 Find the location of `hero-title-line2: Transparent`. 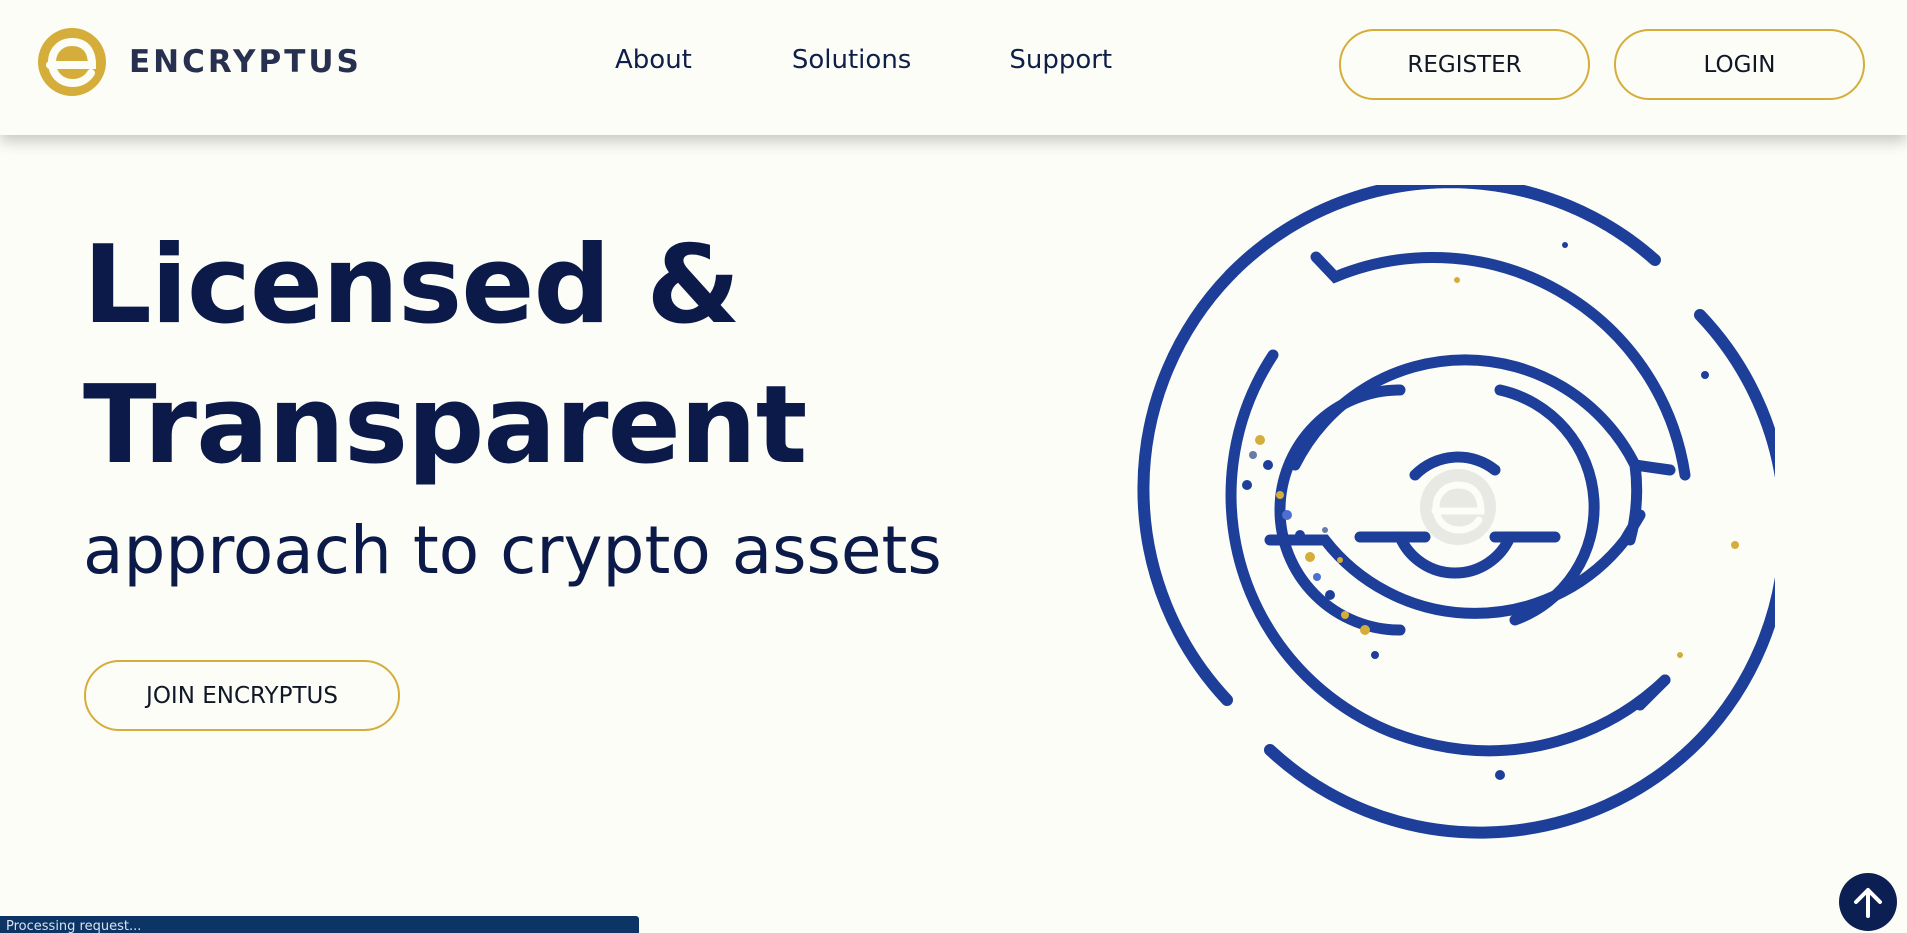

hero-title-line2: Transparent is located at coordinates (445, 425).